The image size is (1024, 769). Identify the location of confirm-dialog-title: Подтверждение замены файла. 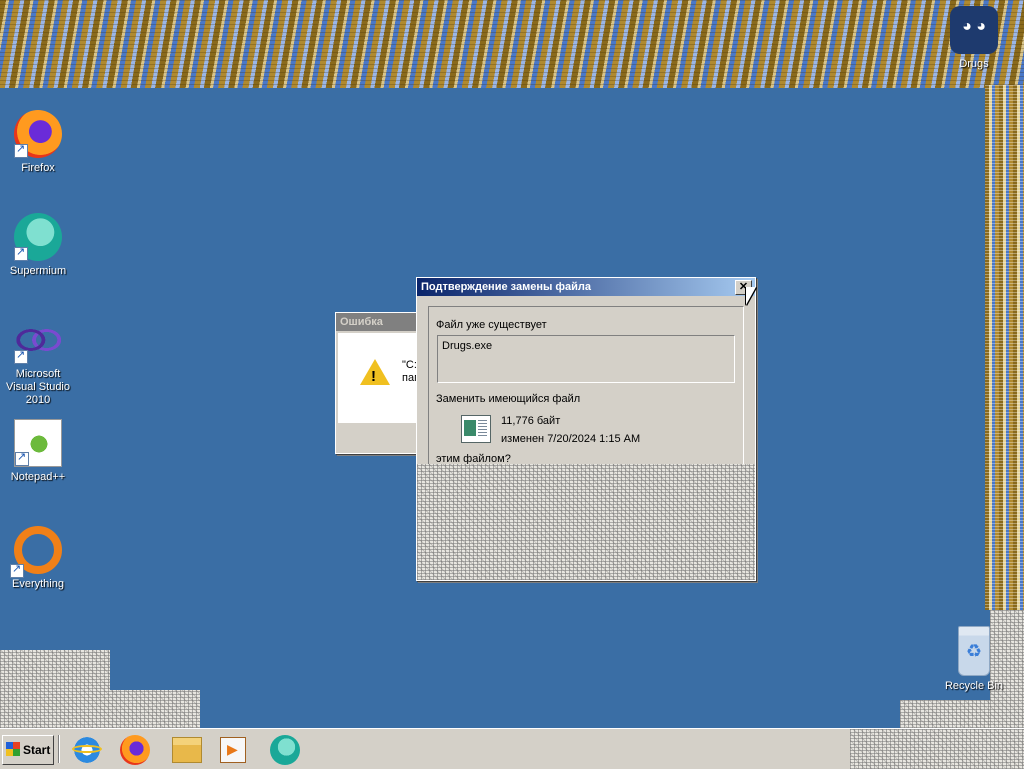
(506, 287).